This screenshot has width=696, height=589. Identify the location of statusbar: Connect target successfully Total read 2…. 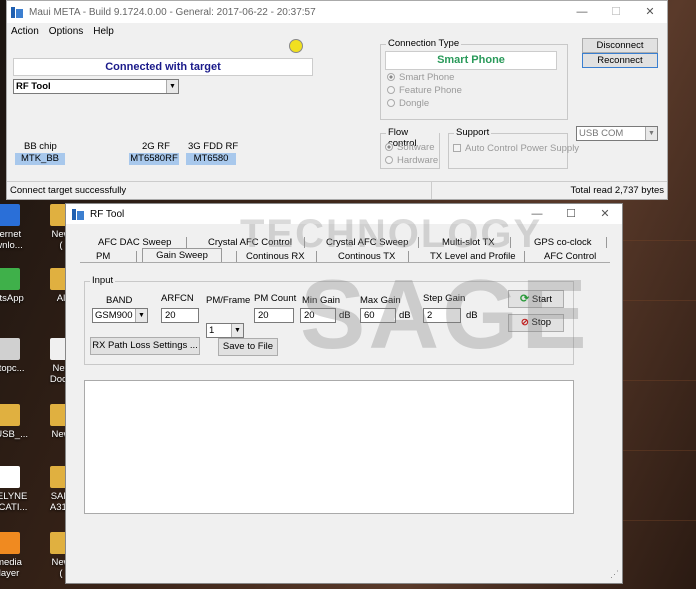
(337, 190).